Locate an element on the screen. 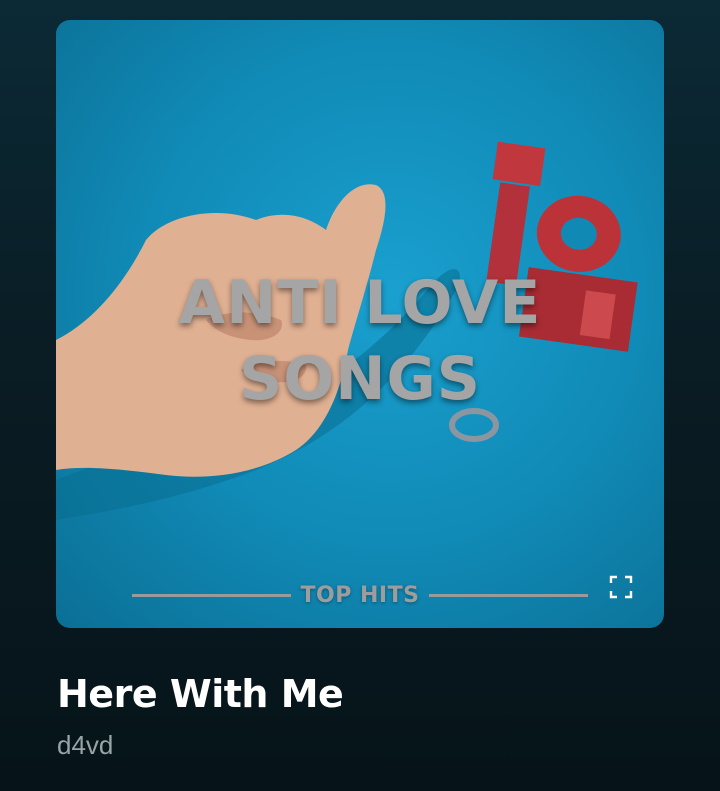 The image size is (720, 791). top-hits-badge: TOP HITS is located at coordinates (360, 595).